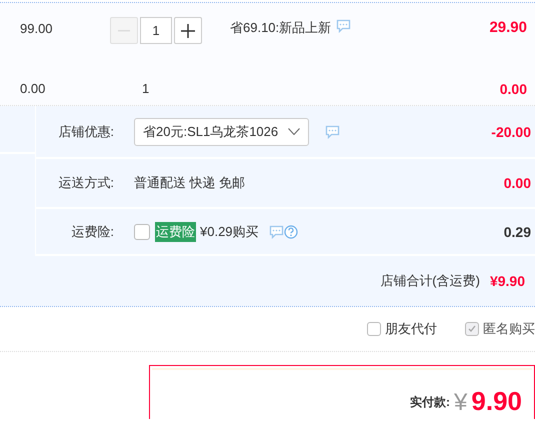 The height and width of the screenshot is (430, 535). I want to click on store-total-amount: ¥9.90, so click(507, 281).